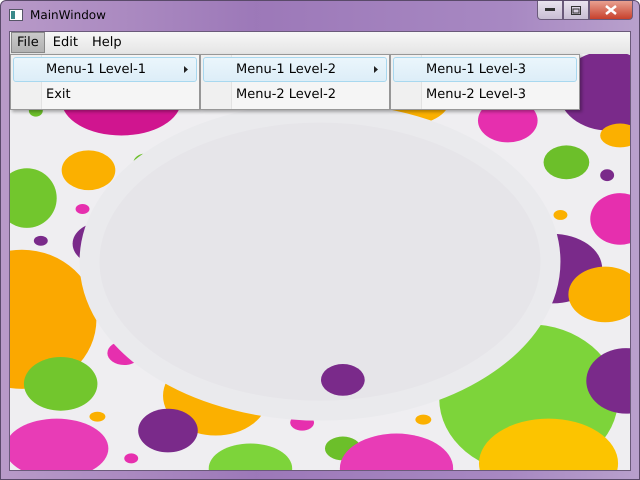  I want to click on menu-item: Exit, so click(105, 94).